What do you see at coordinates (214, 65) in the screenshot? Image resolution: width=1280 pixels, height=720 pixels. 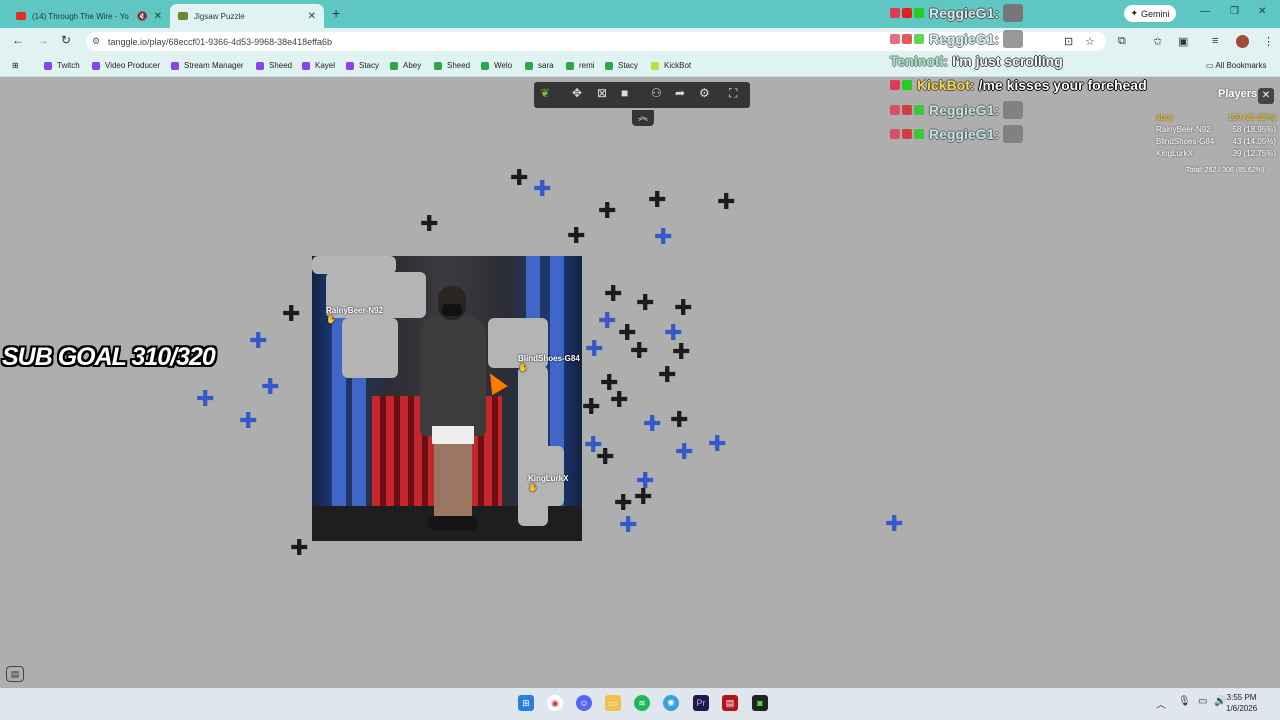 I see `bookmark-label: Stream Manager` at bounding box center [214, 65].